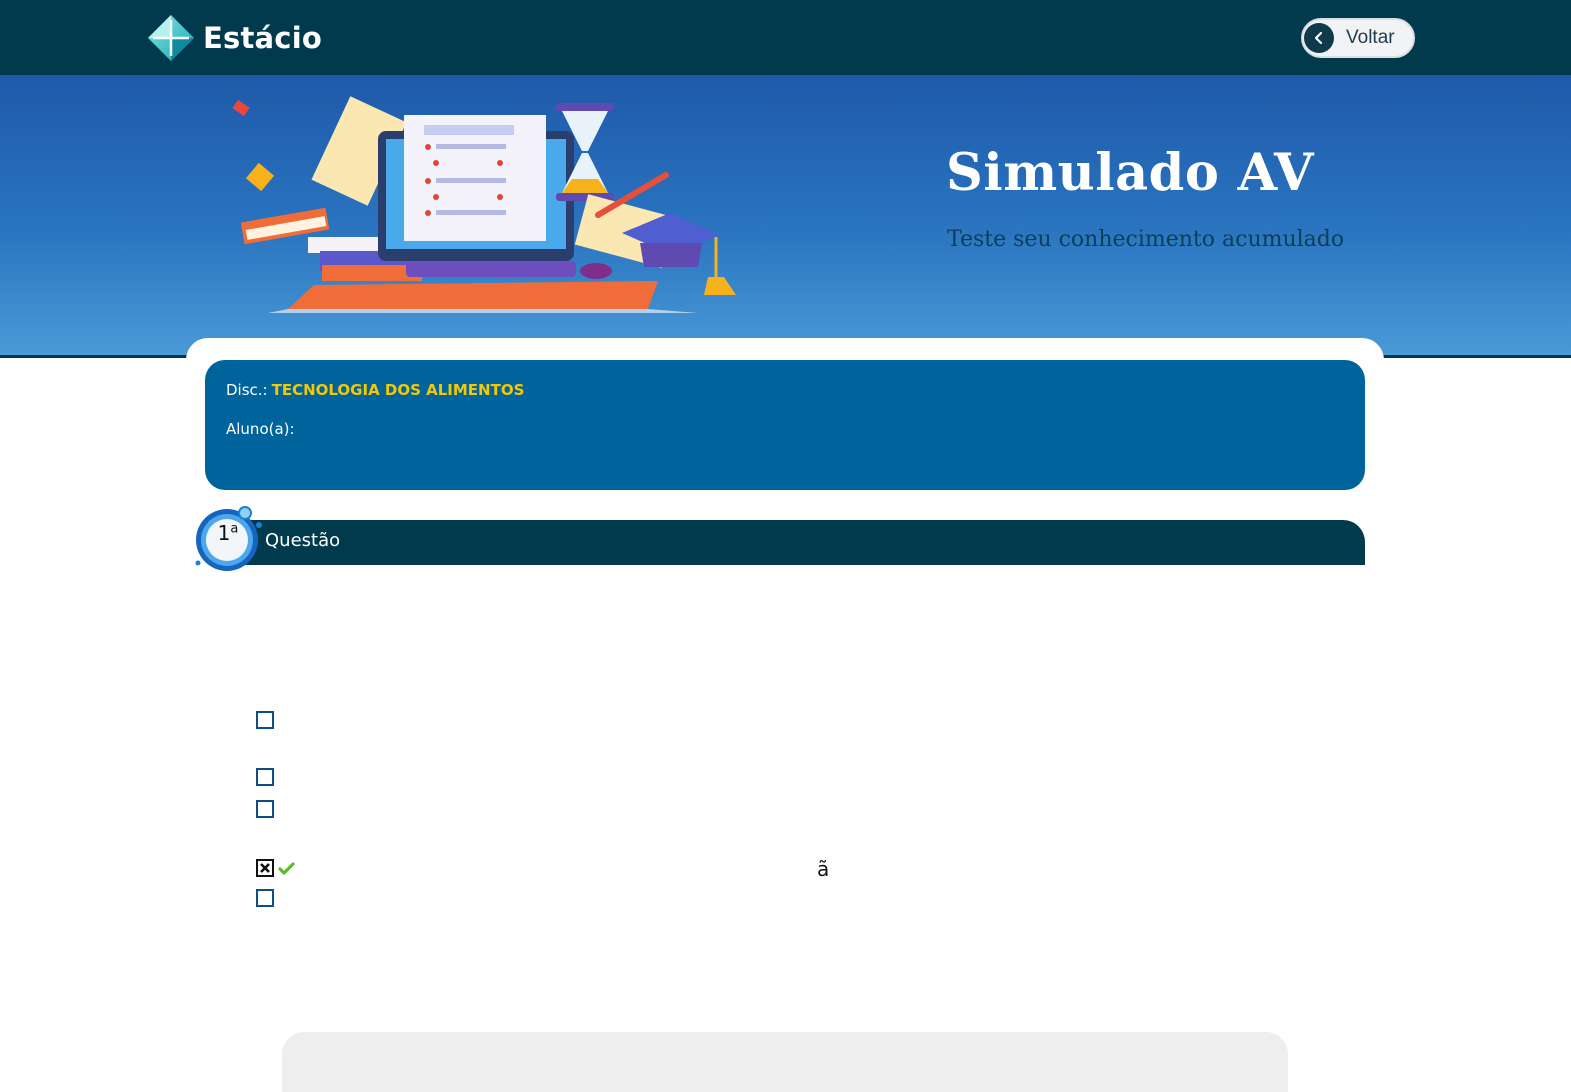 This screenshot has height=1092, width=1571. Describe the element at coordinates (171, 38) in the screenshot. I see `estacio-diamond-icon` at that location.